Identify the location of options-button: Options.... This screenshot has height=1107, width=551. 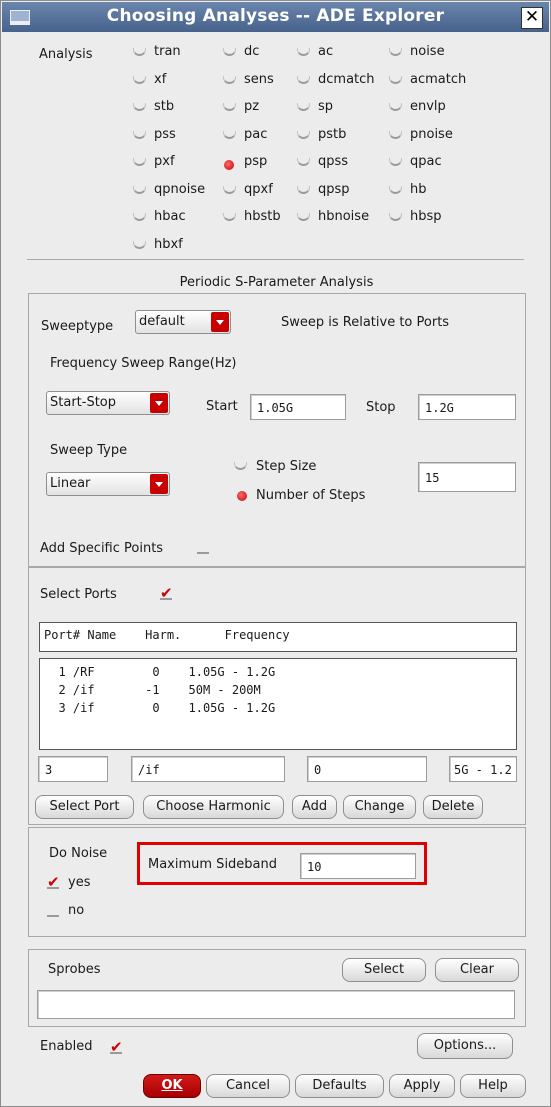
(465, 1046).